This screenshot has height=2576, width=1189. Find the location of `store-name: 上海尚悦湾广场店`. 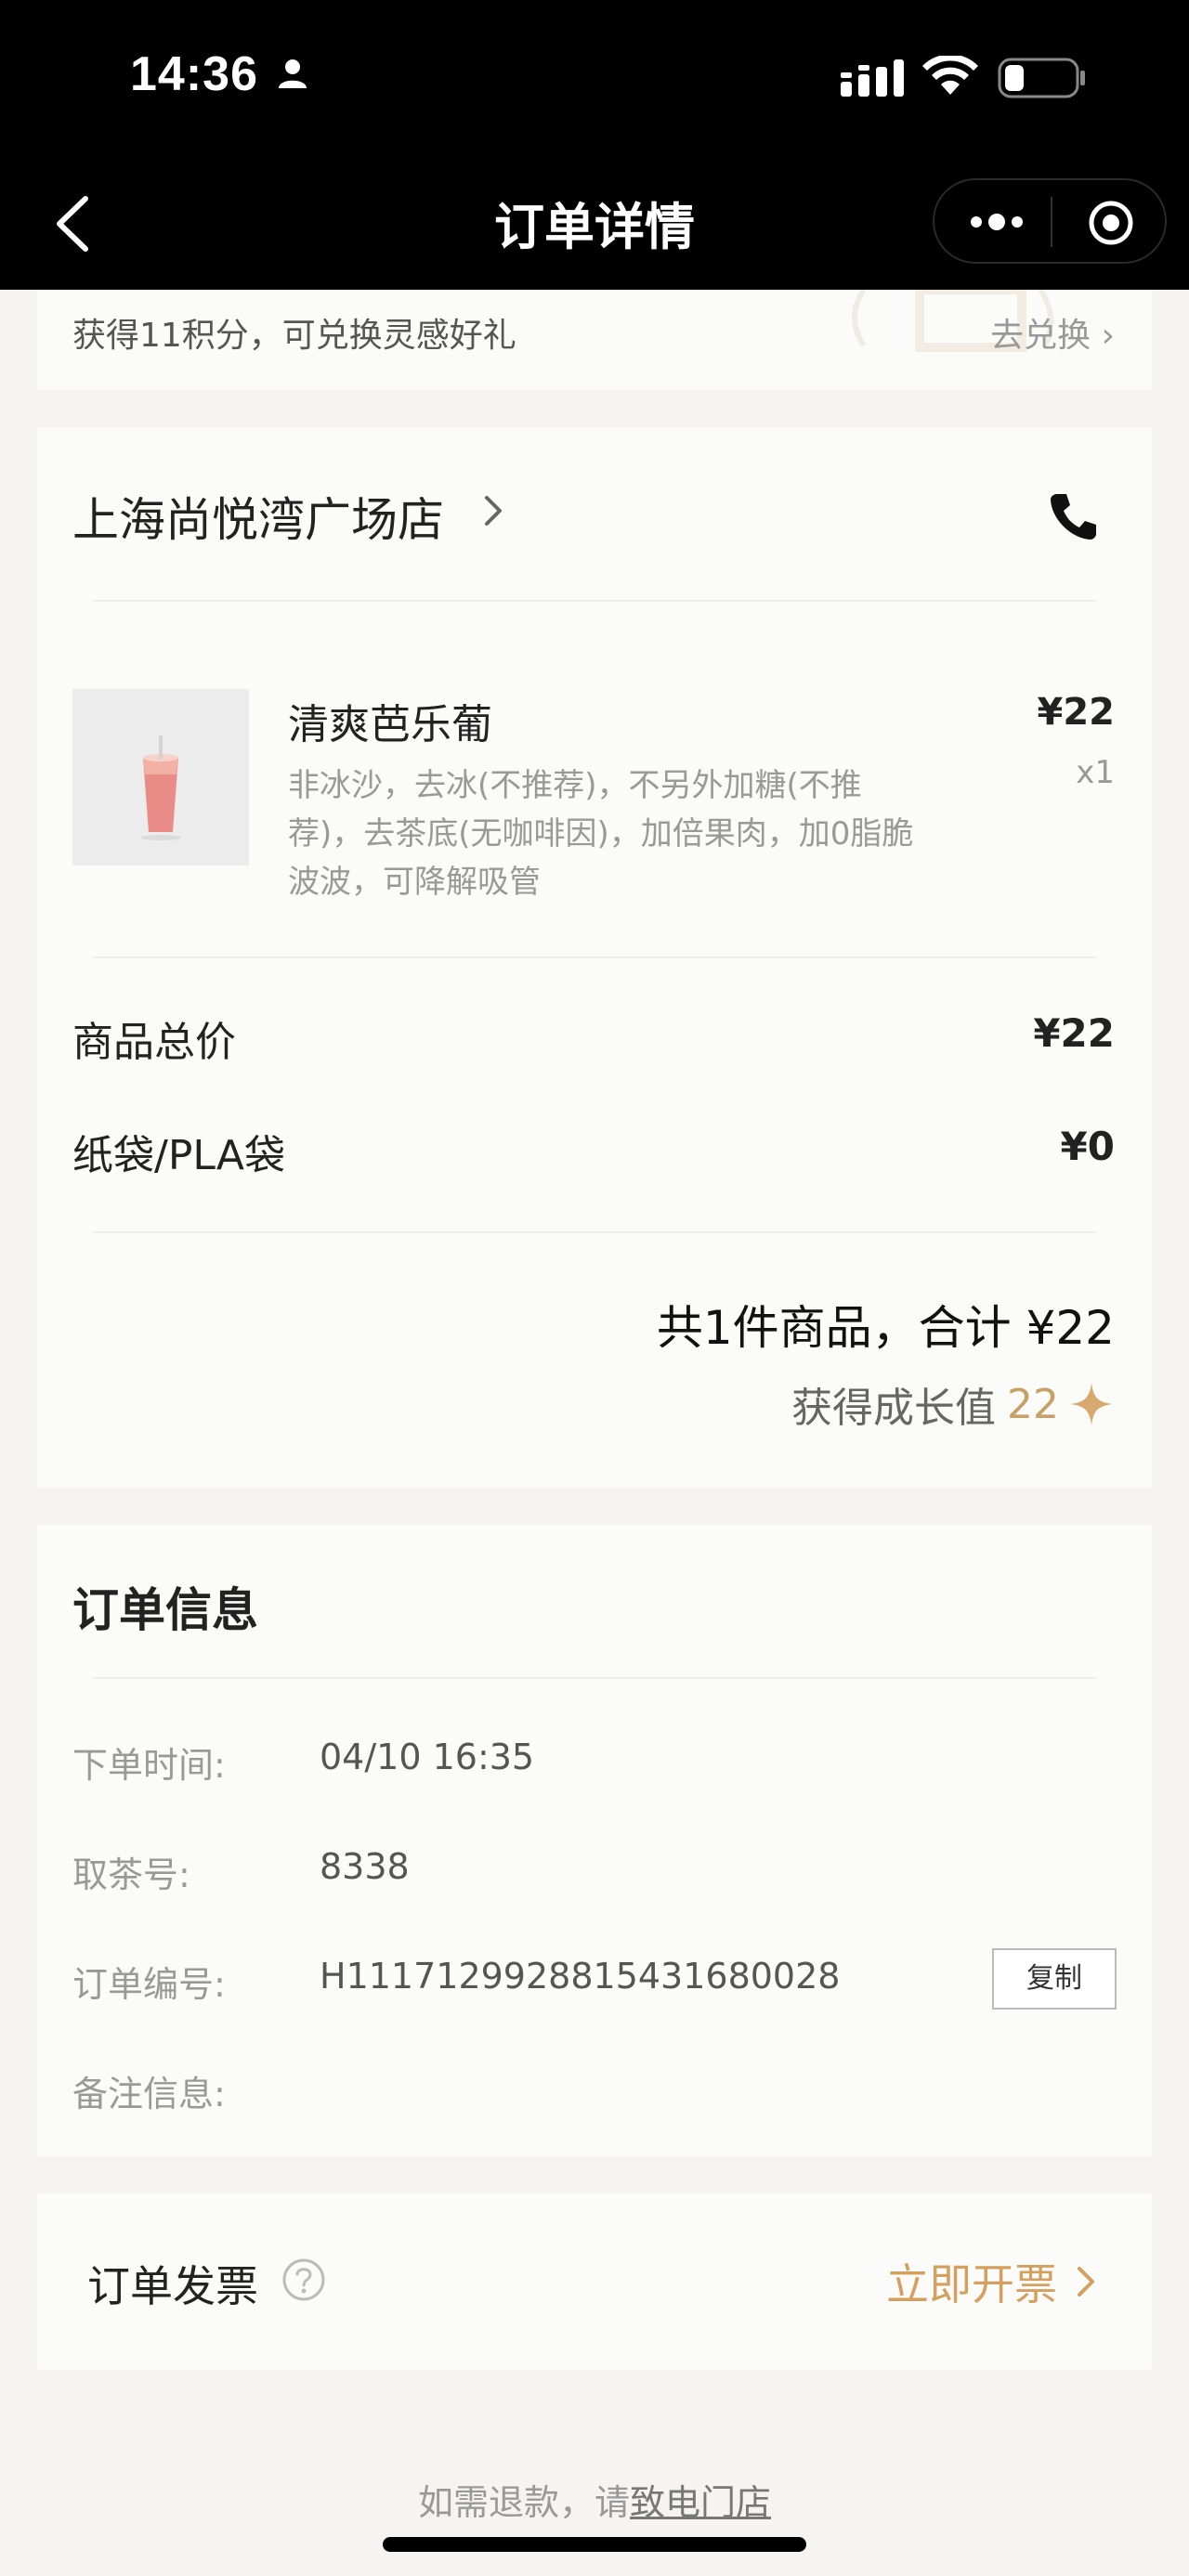

store-name: 上海尚悦湾广场店 is located at coordinates (258, 516).